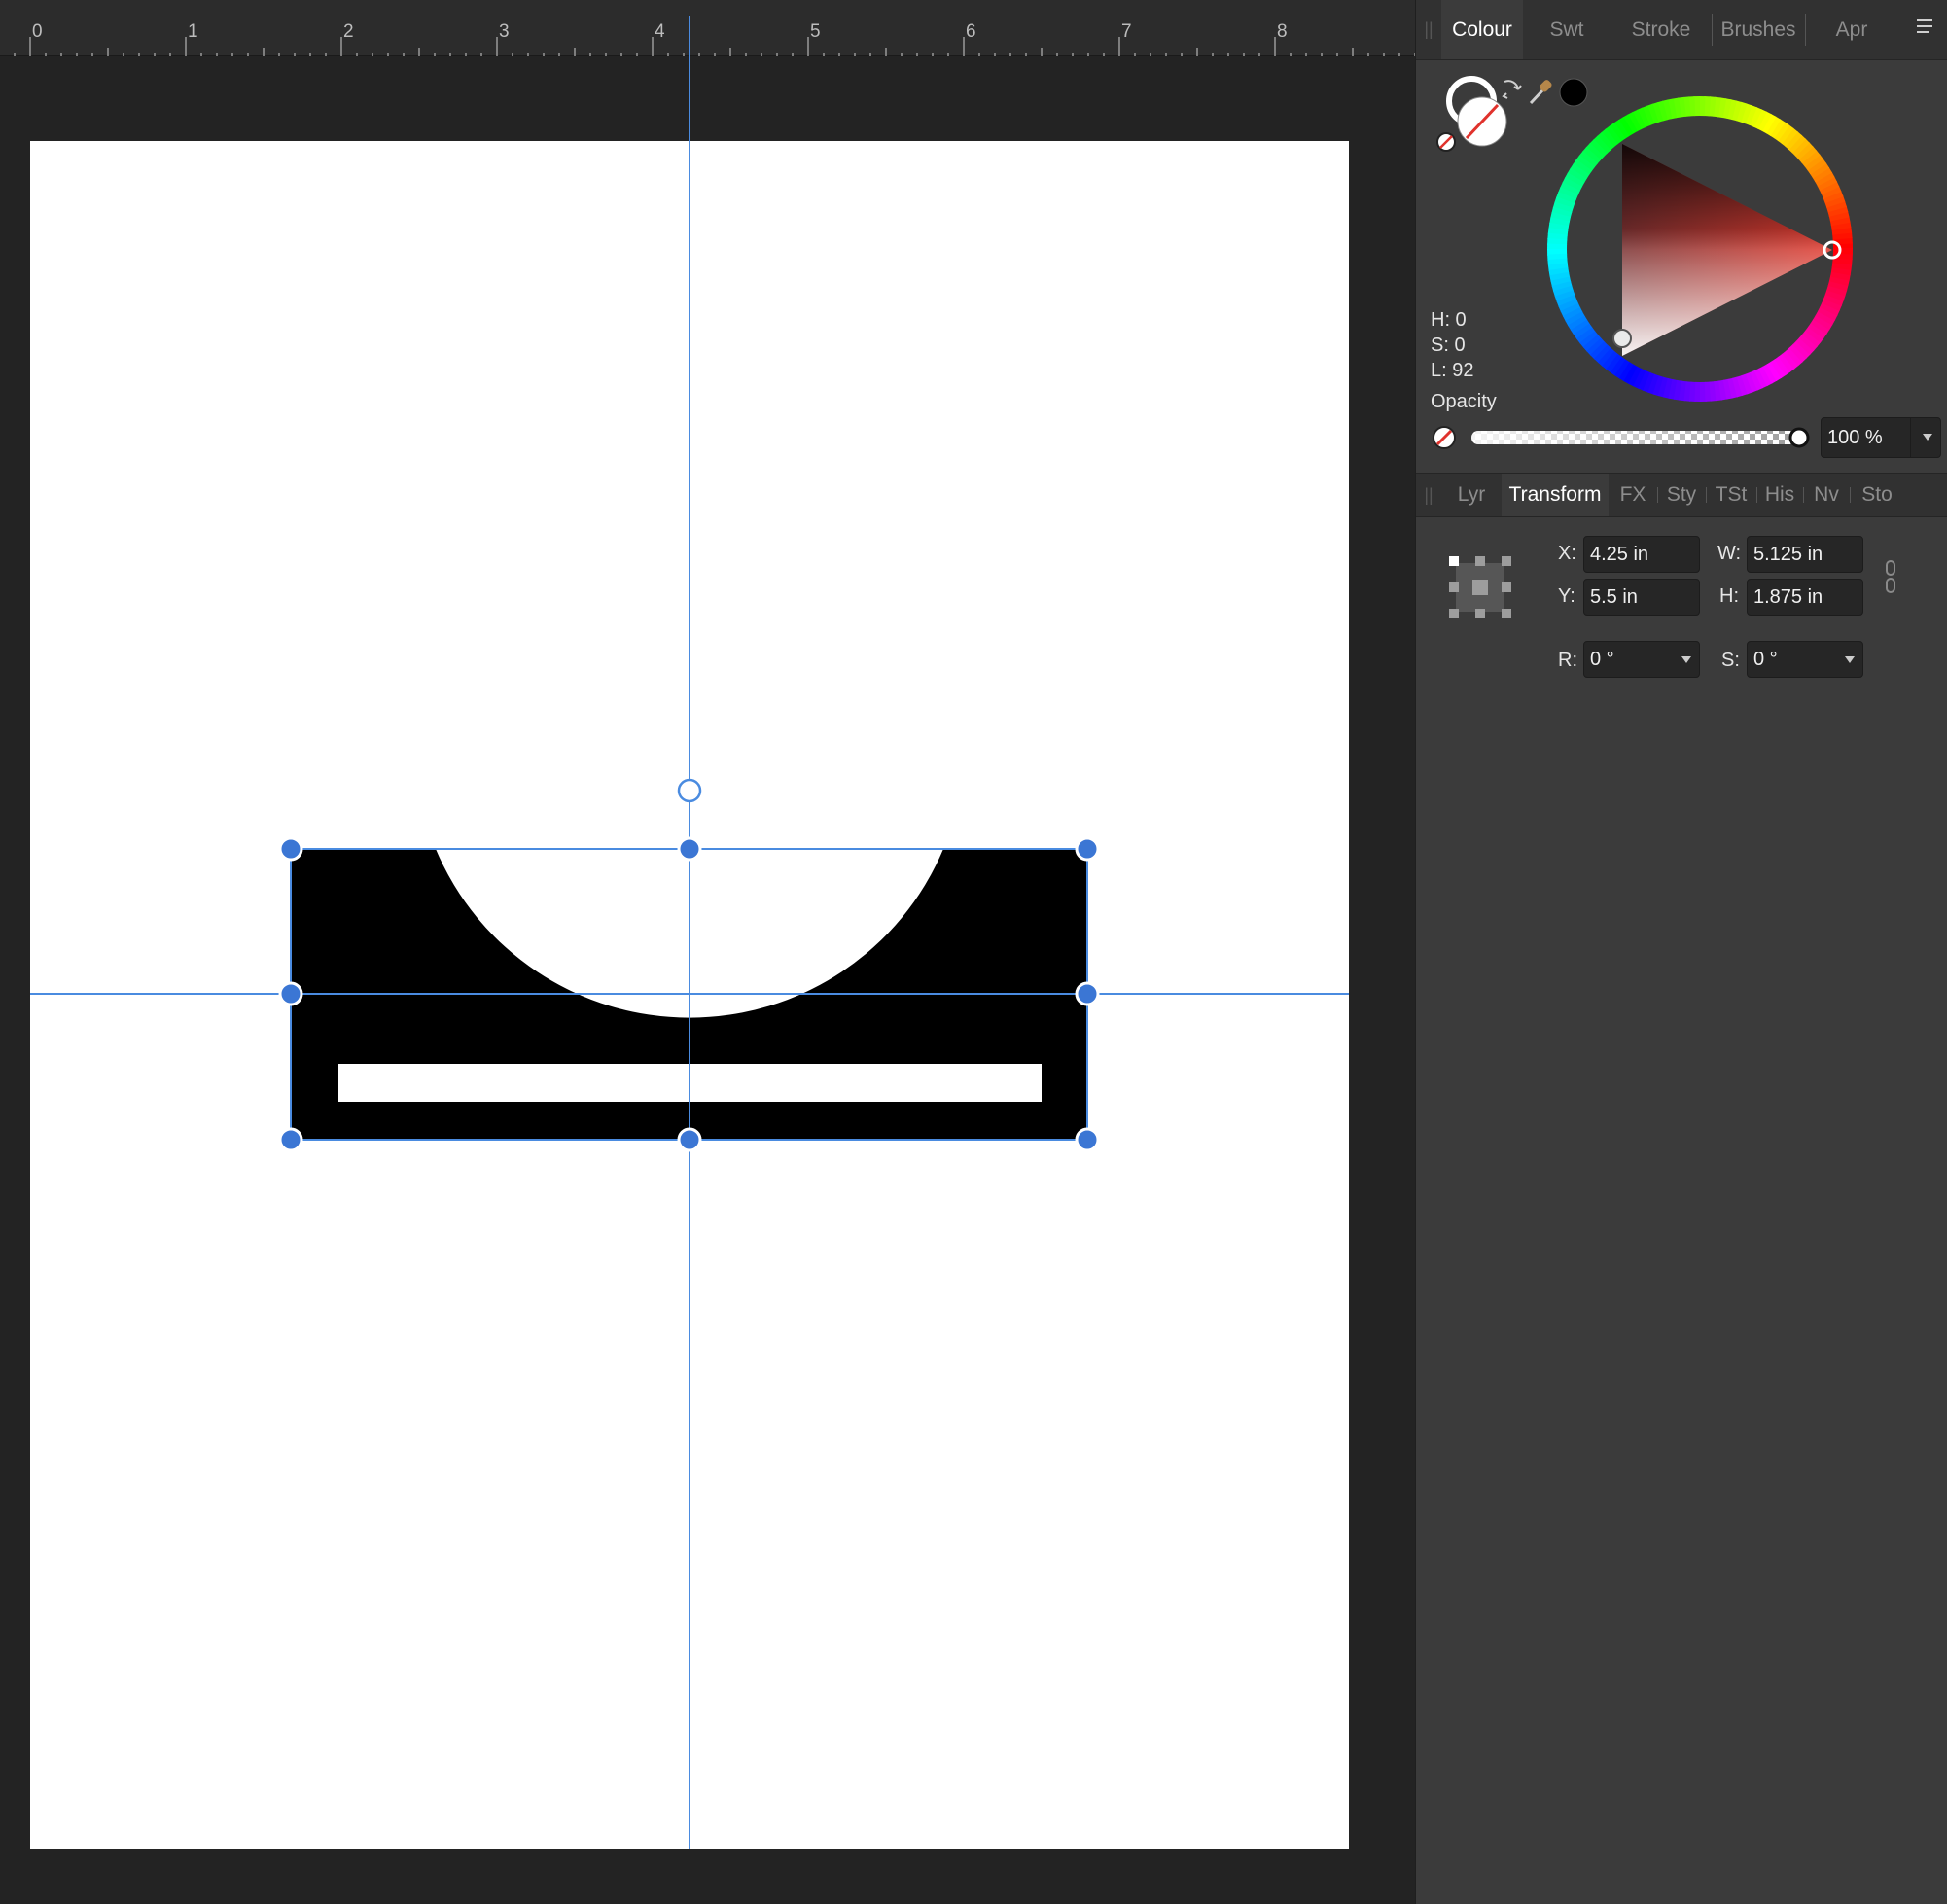 The width and height of the screenshot is (1947, 1904). Describe the element at coordinates (1730, 553) in the screenshot. I see `w-label: W:` at that location.